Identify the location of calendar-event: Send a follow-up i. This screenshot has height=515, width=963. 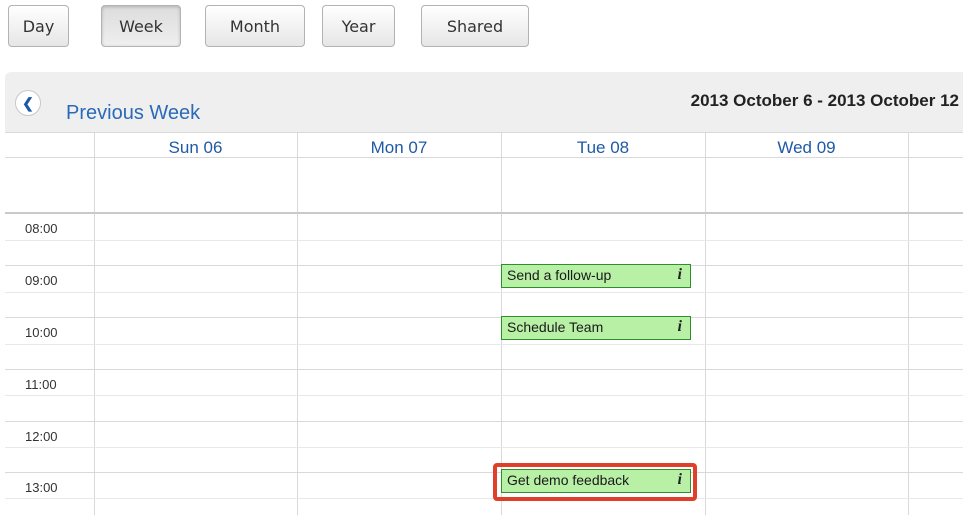
(596, 276).